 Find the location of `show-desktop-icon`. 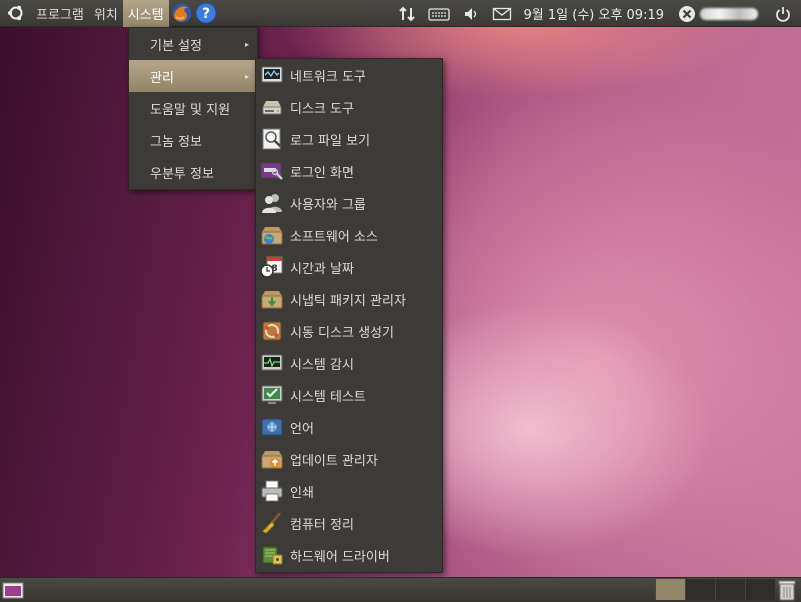

show-desktop-icon is located at coordinates (13, 590).